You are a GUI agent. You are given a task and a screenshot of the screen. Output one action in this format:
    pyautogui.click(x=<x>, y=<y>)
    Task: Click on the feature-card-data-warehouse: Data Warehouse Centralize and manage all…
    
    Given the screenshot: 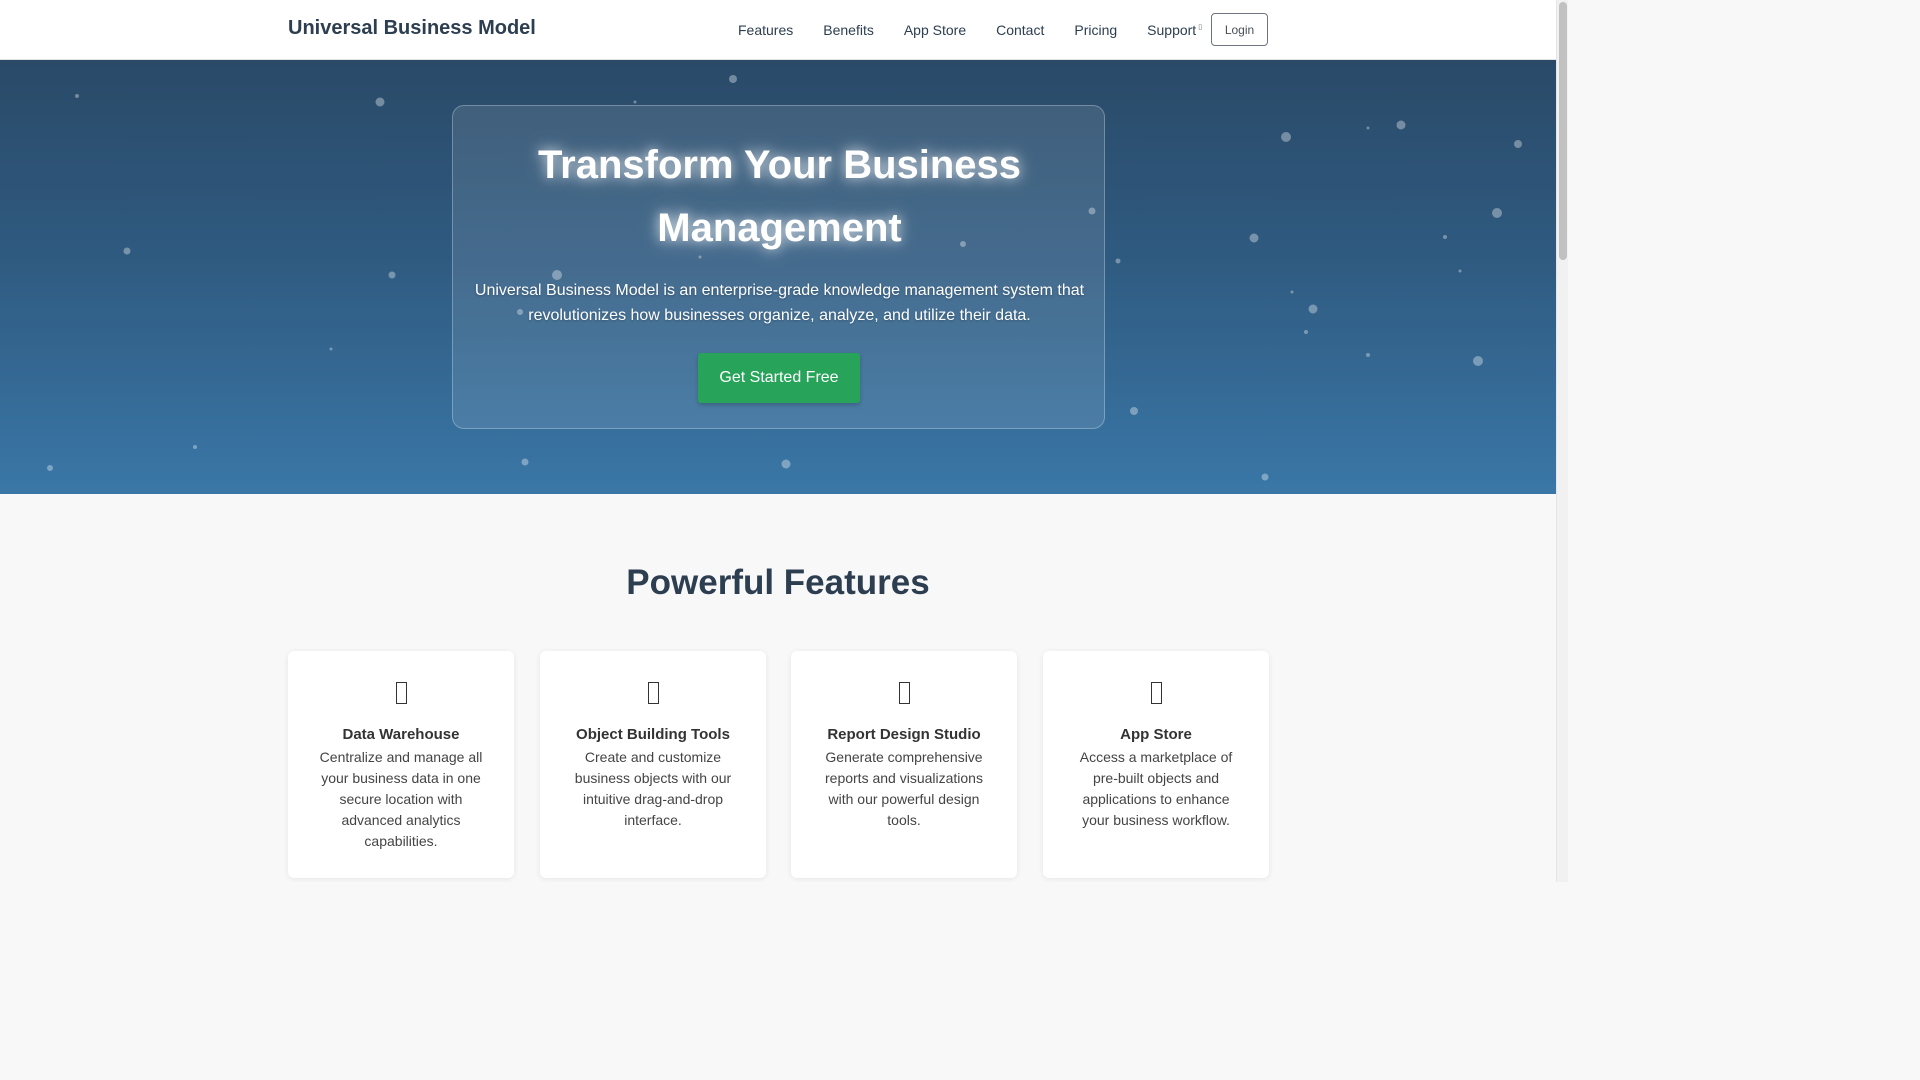 What is the action you would take?
    pyautogui.click(x=401, y=764)
    